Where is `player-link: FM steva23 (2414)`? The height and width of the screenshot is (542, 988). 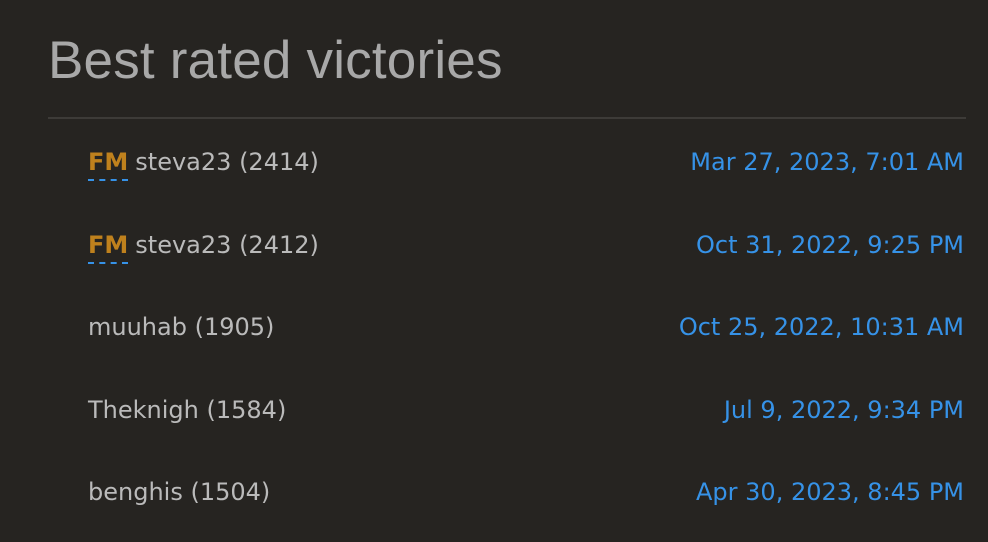
player-link: FM steva23 (2414) is located at coordinates (203, 162).